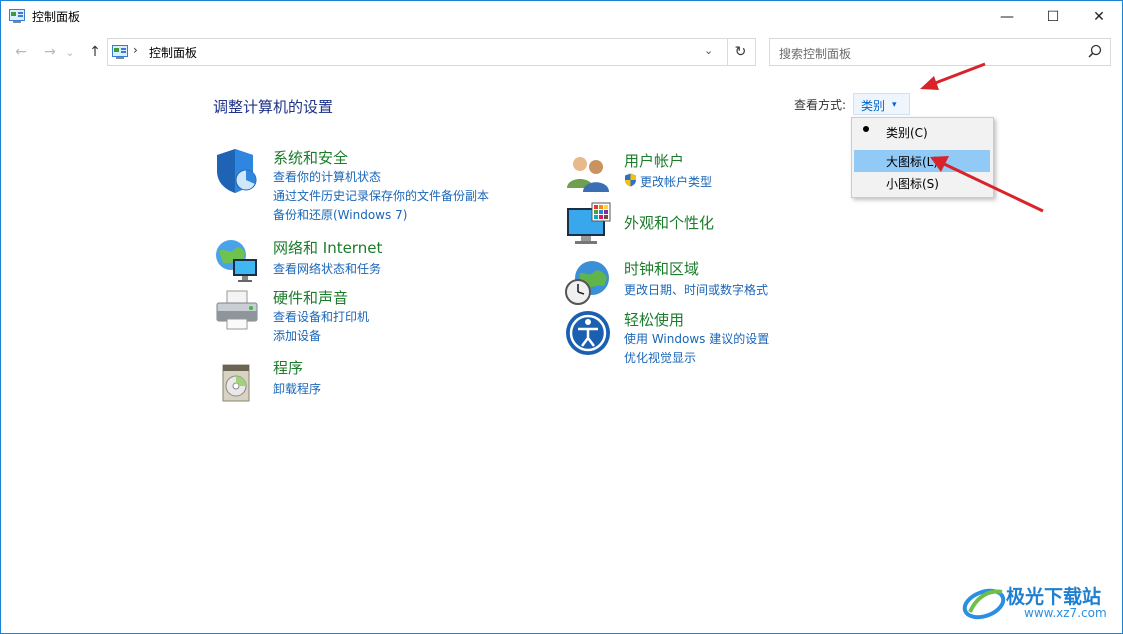 The image size is (1123, 634). What do you see at coordinates (417, 52) in the screenshot?
I see `address-bar: › 控制面板 ⌄` at bounding box center [417, 52].